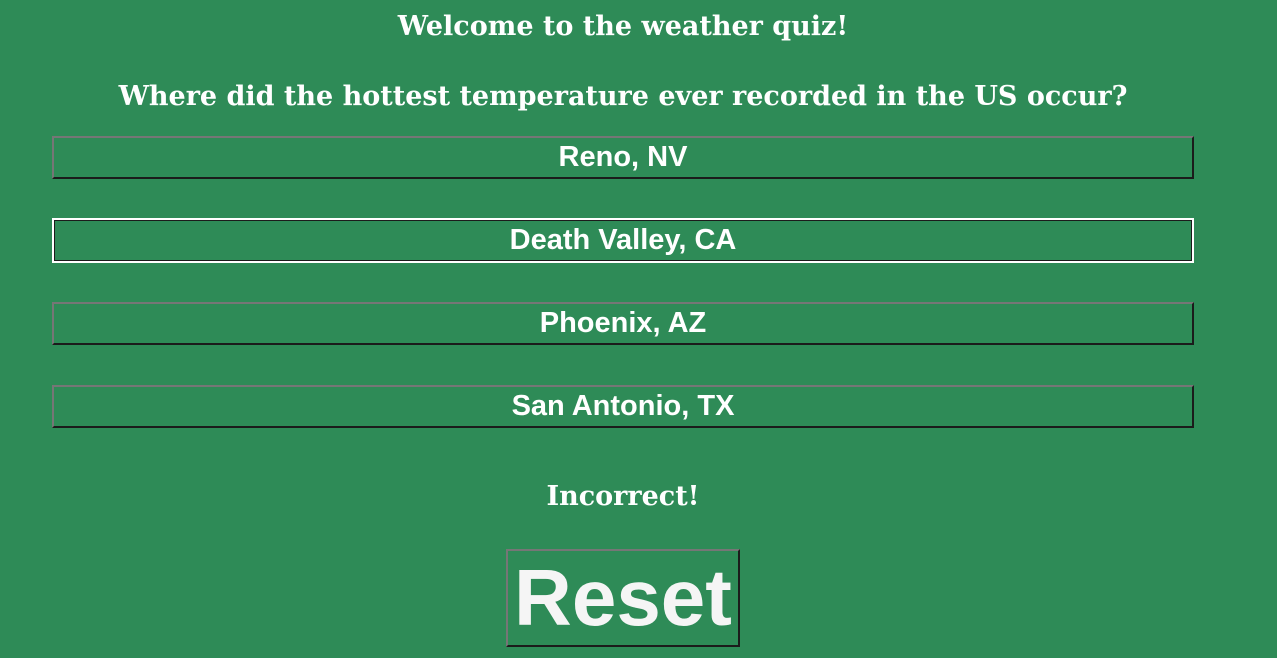 The height and width of the screenshot is (658, 1277). Describe the element at coordinates (623, 26) in the screenshot. I see `welcome-heading: Welcome to the weather quiz!` at that location.